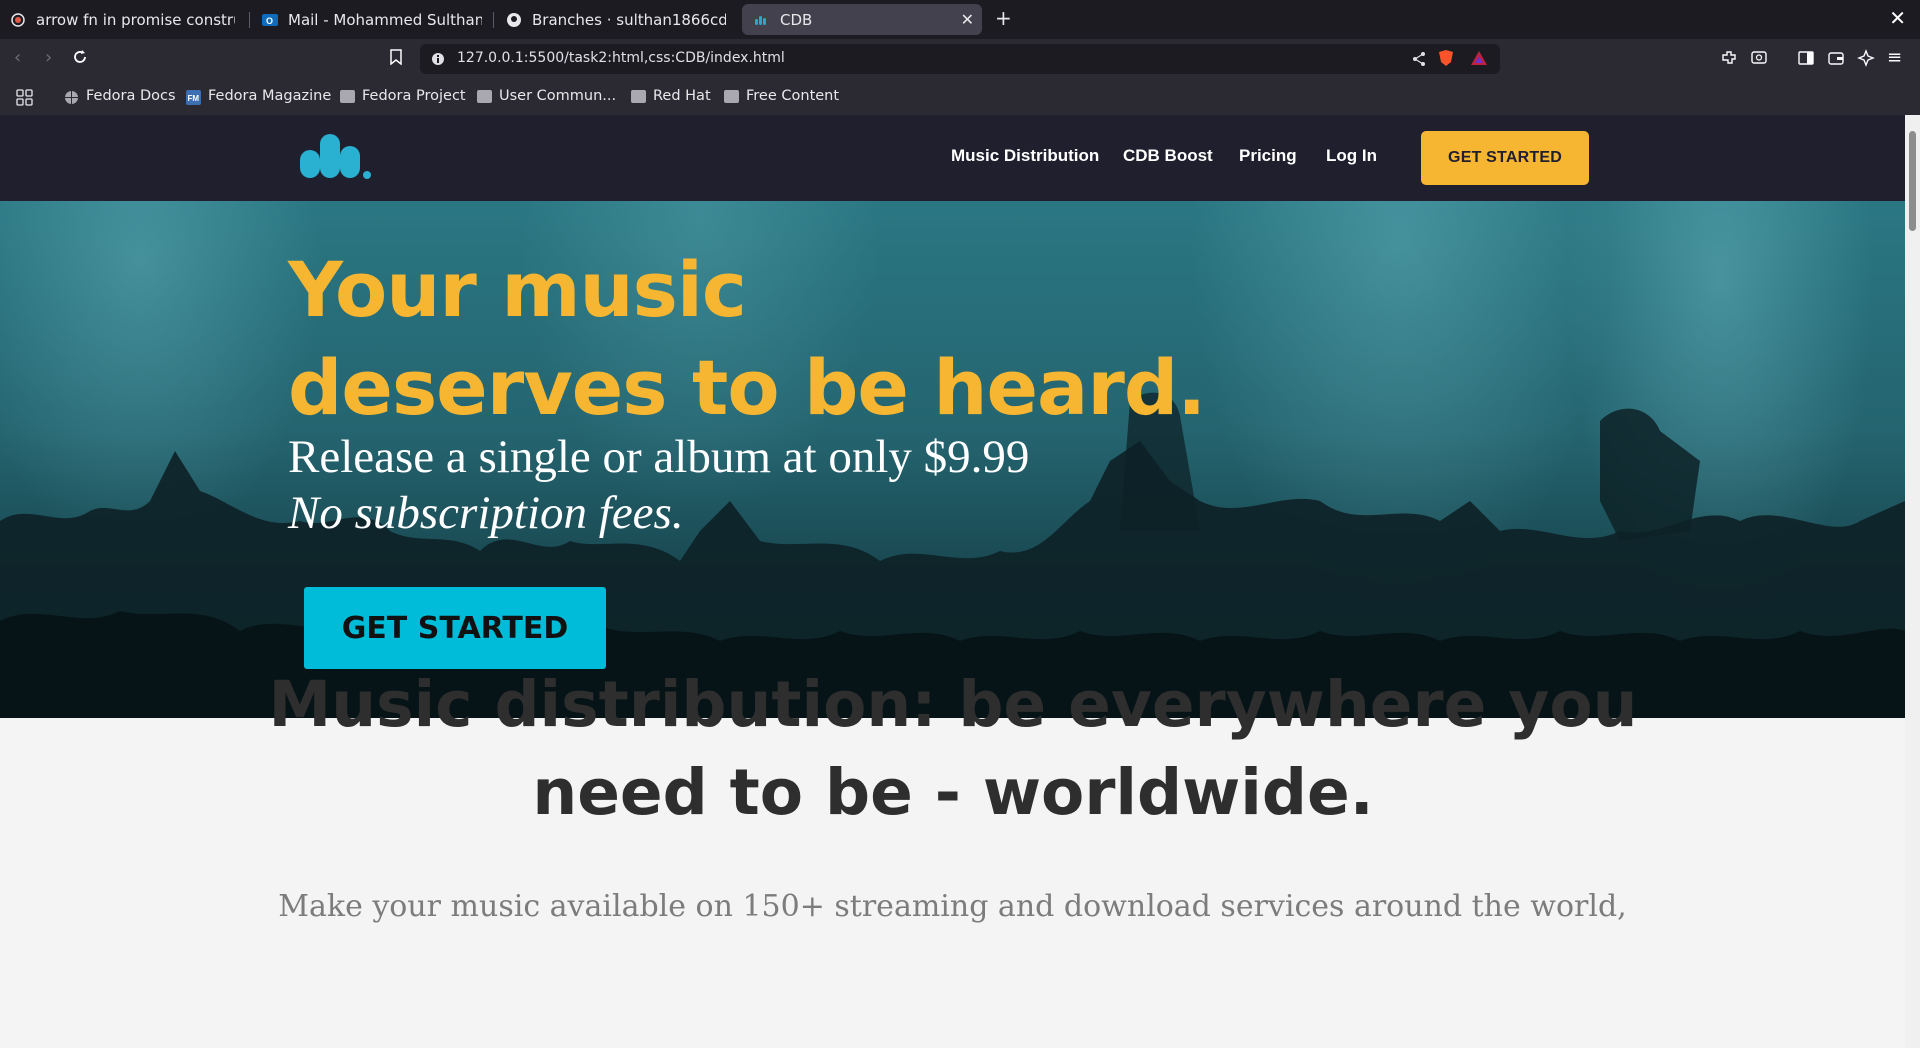 Image resolution: width=1920 pixels, height=1048 pixels. What do you see at coordinates (455, 628) in the screenshot?
I see `hero-get-started-button: GET STARTED` at bounding box center [455, 628].